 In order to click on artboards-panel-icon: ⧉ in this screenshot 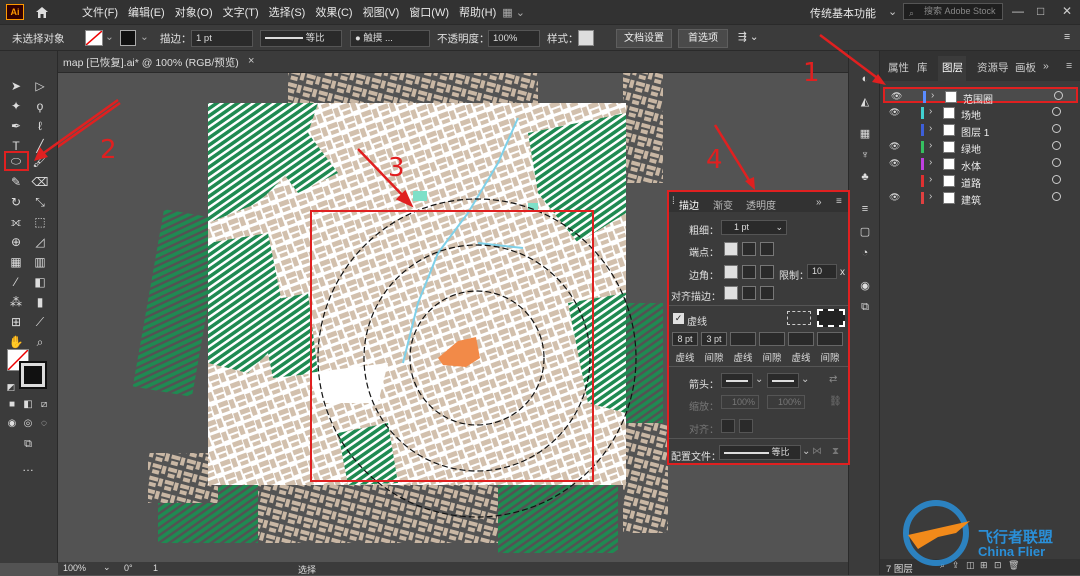, I will do `click(865, 308)`.